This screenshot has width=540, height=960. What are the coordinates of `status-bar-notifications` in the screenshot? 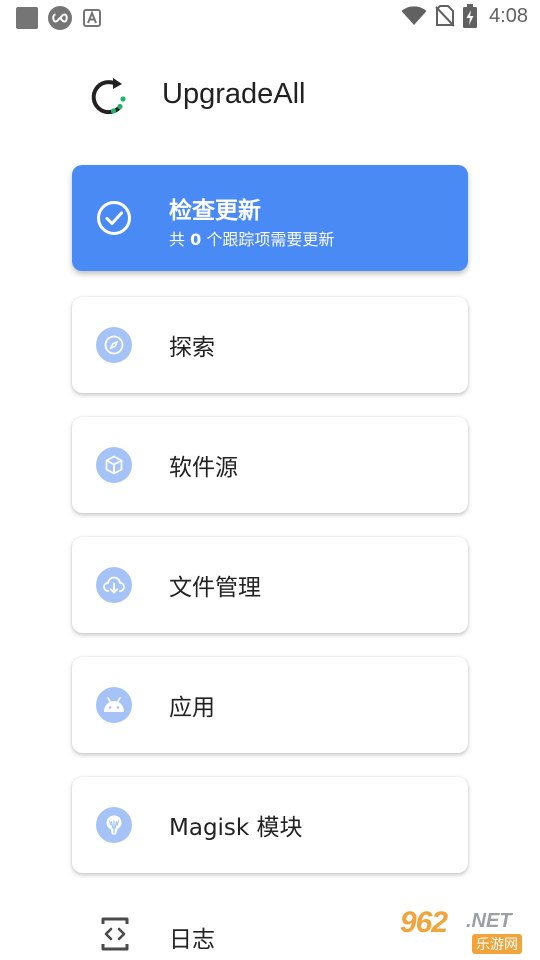 It's located at (59, 18).